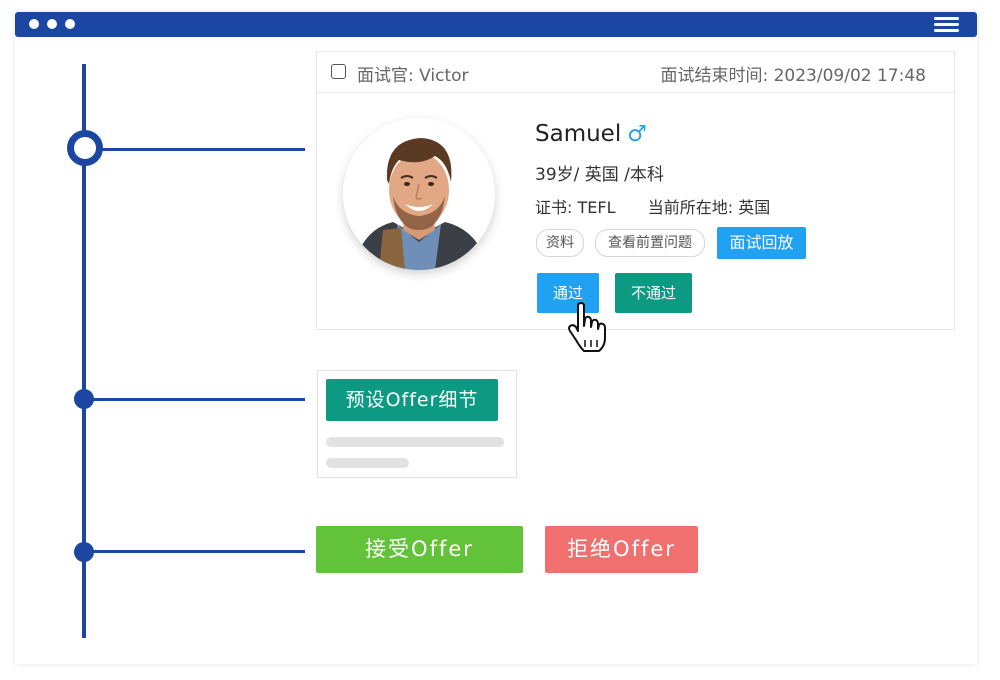 Image resolution: width=1000 pixels, height=680 pixels. I want to click on interviewer-info: 面试官: Victor, so click(413, 73).